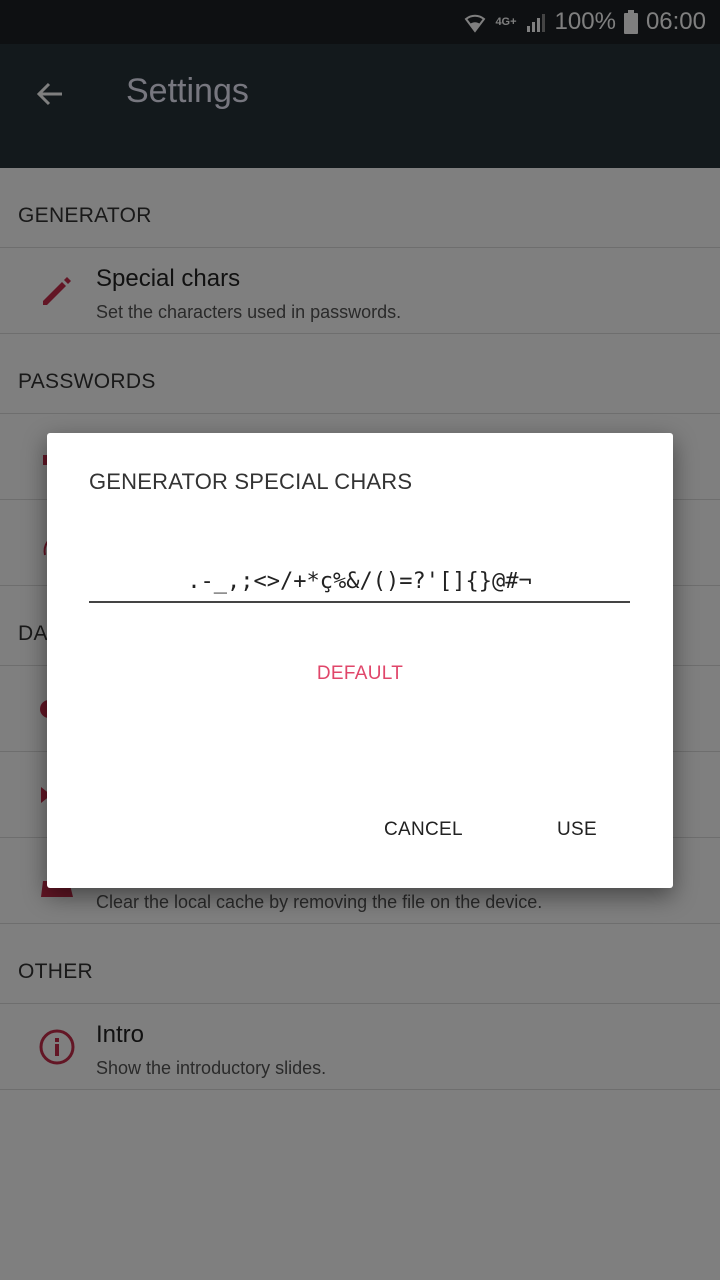 This screenshot has height=1280, width=720. I want to click on default-button: DEFAULT, so click(360, 674).